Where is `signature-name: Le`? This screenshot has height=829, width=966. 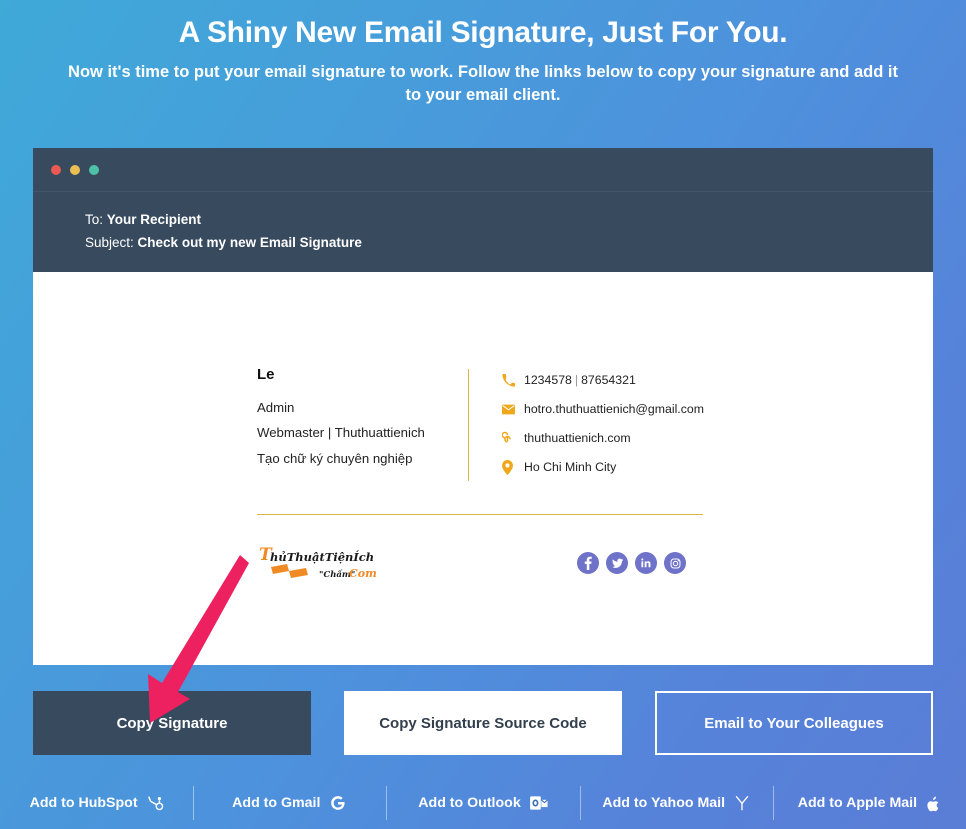 signature-name: Le is located at coordinates (266, 375).